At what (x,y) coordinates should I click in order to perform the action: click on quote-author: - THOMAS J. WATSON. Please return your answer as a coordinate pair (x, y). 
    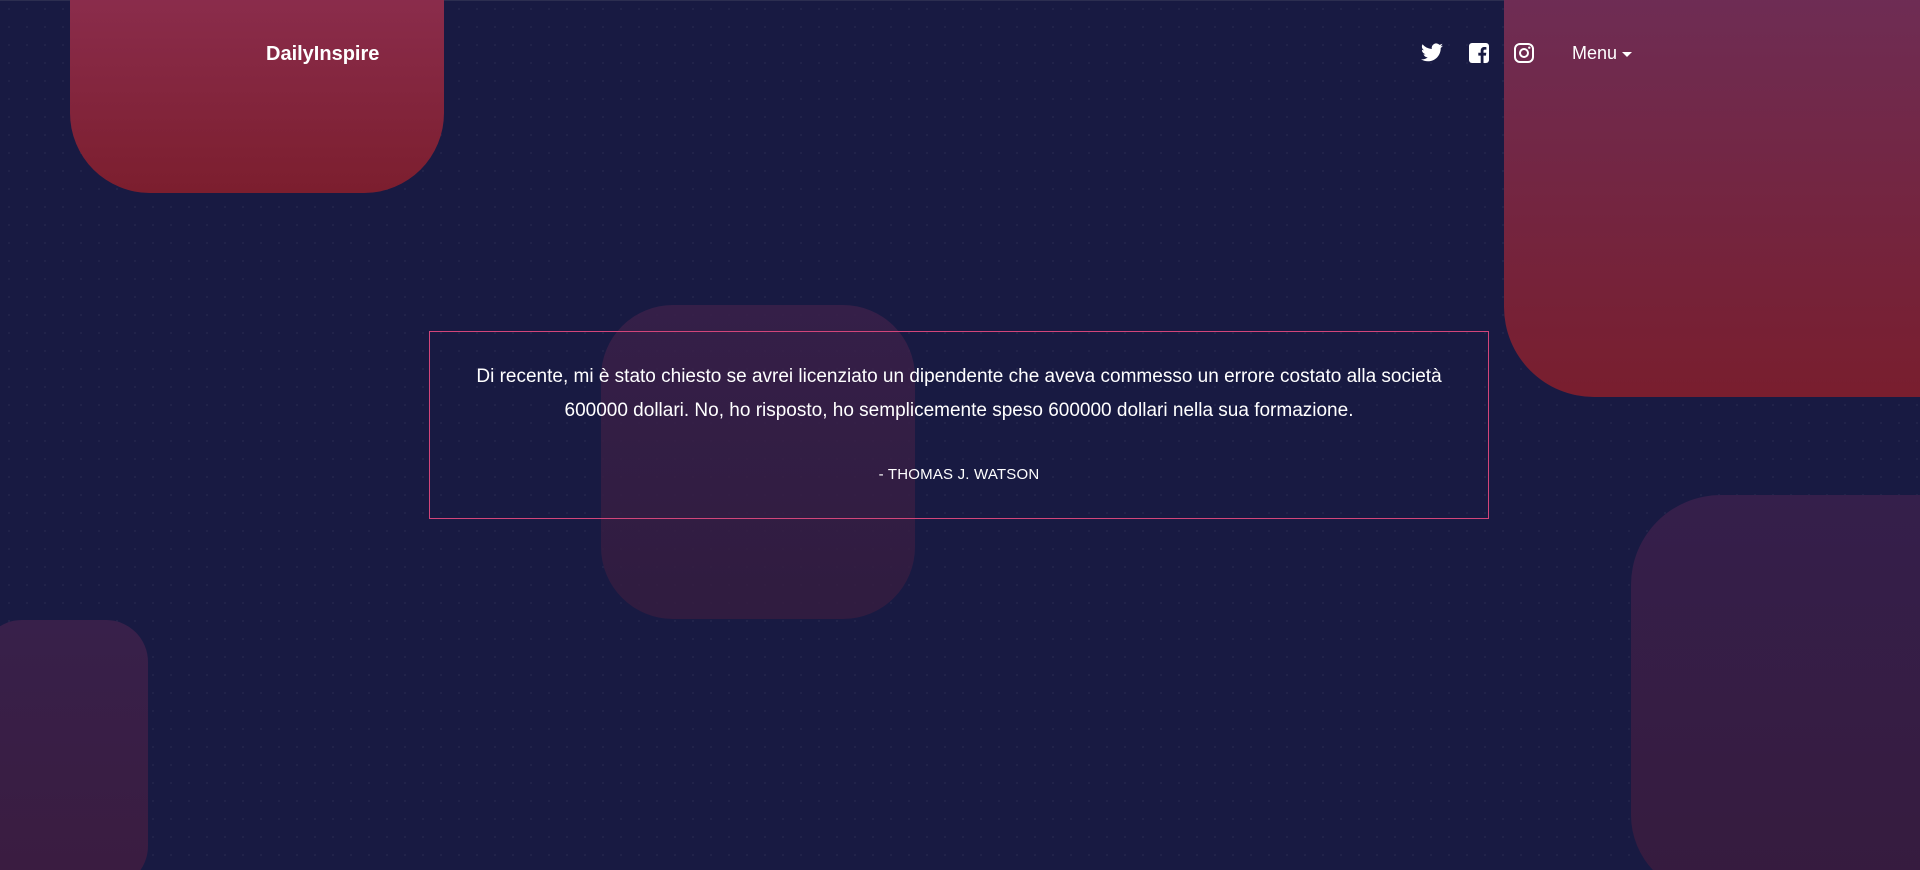
    Looking at the image, I should click on (959, 474).